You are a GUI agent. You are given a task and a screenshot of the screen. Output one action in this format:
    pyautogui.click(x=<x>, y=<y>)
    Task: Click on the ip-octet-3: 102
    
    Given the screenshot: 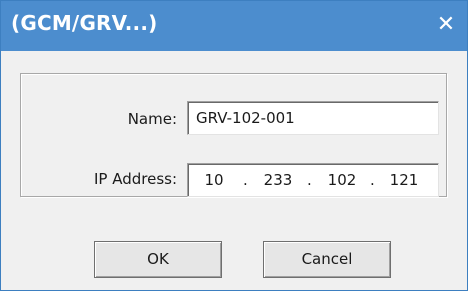 What is the action you would take?
    pyautogui.click(x=342, y=180)
    